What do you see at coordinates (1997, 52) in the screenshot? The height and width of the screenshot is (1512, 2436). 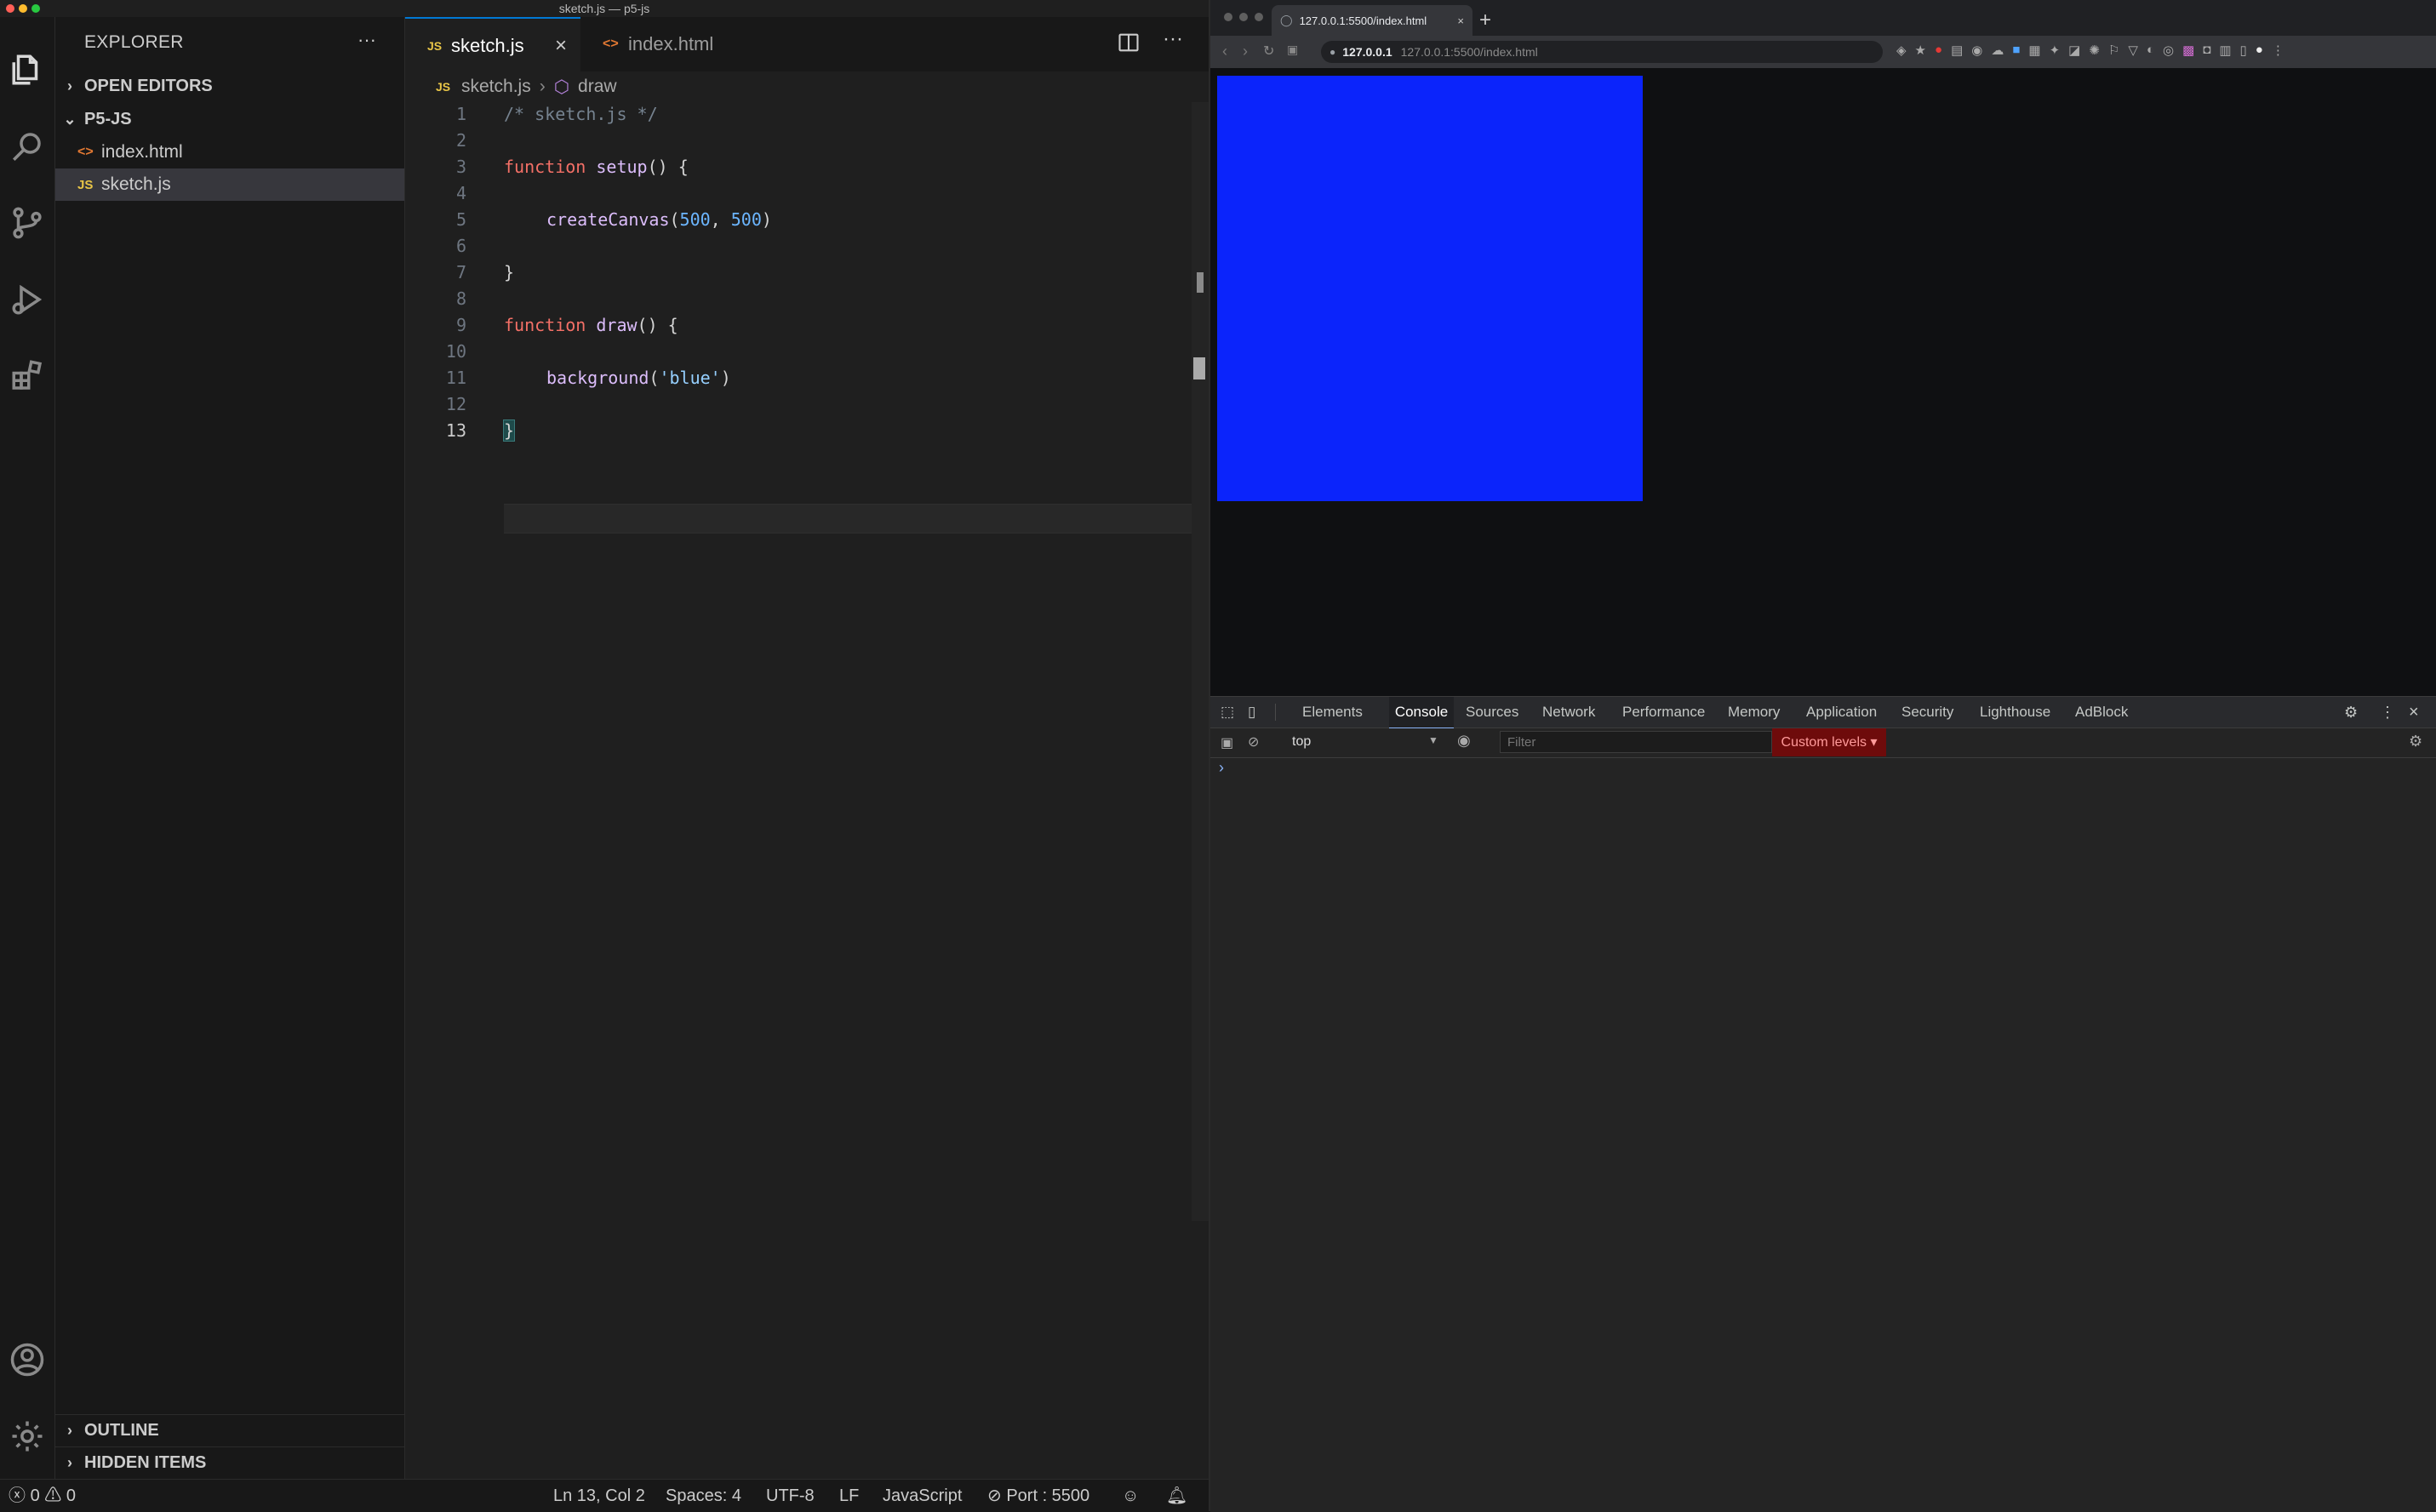 I see `extension-icon: ☁` at bounding box center [1997, 52].